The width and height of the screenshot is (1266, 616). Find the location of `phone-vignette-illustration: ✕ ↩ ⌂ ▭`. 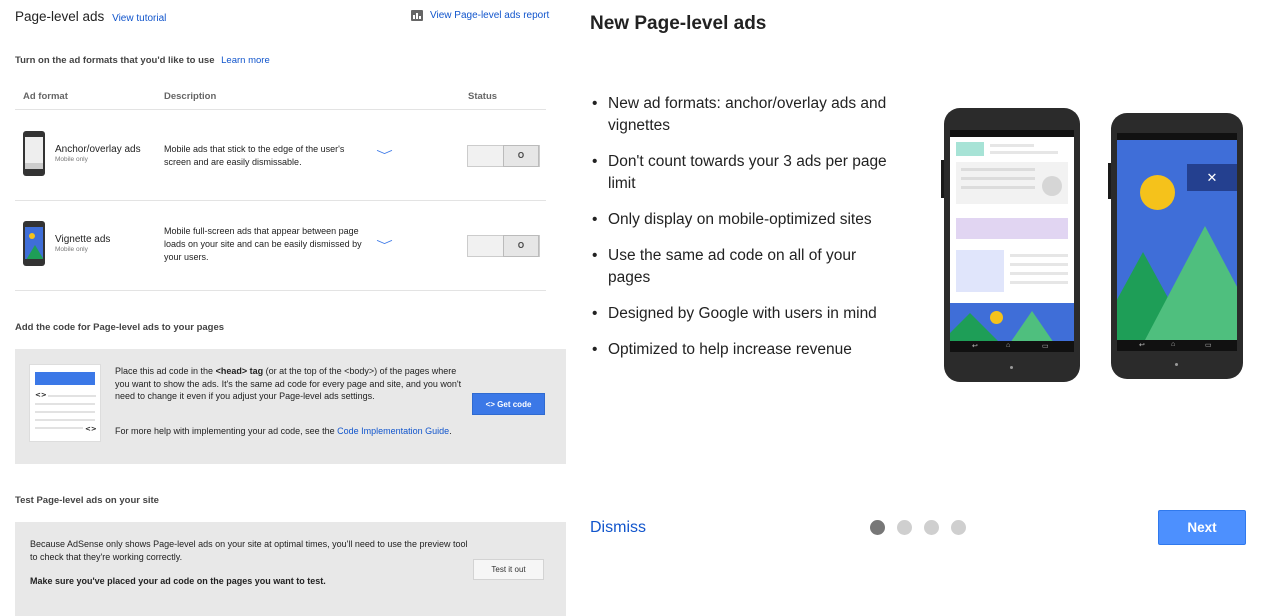

phone-vignette-illustration: ✕ ↩ ⌂ ▭ is located at coordinates (1175, 246).